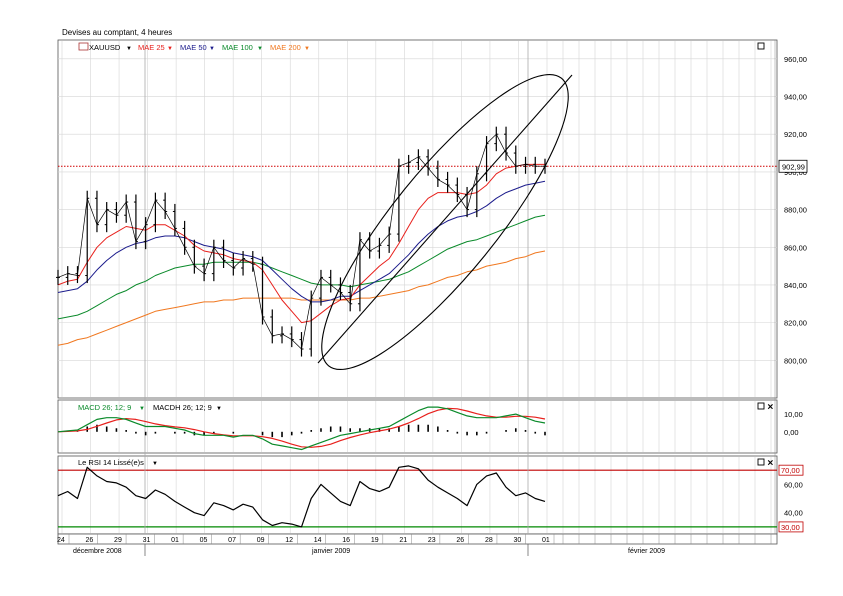  What do you see at coordinates (232, 540) in the screenshot?
I see `x-day-label: 07` at bounding box center [232, 540].